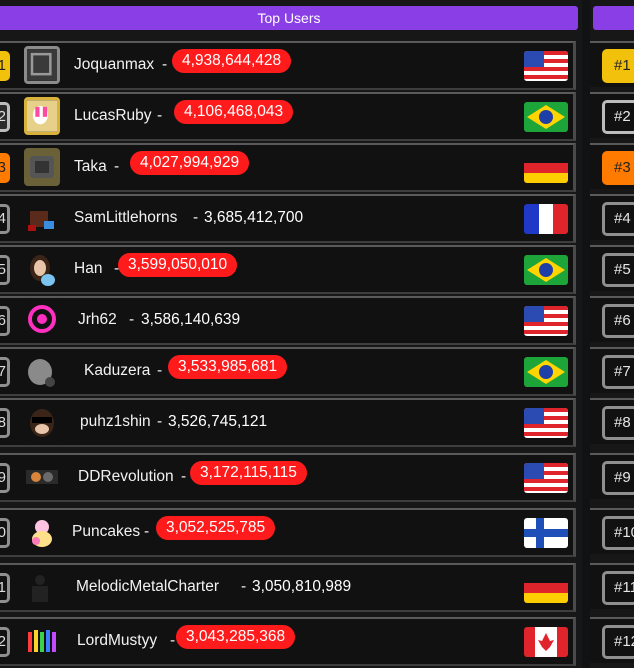 This screenshot has width=634, height=668. Describe the element at coordinates (218, 421) in the screenshot. I see `user-score: 3,526,745,121` at that location.